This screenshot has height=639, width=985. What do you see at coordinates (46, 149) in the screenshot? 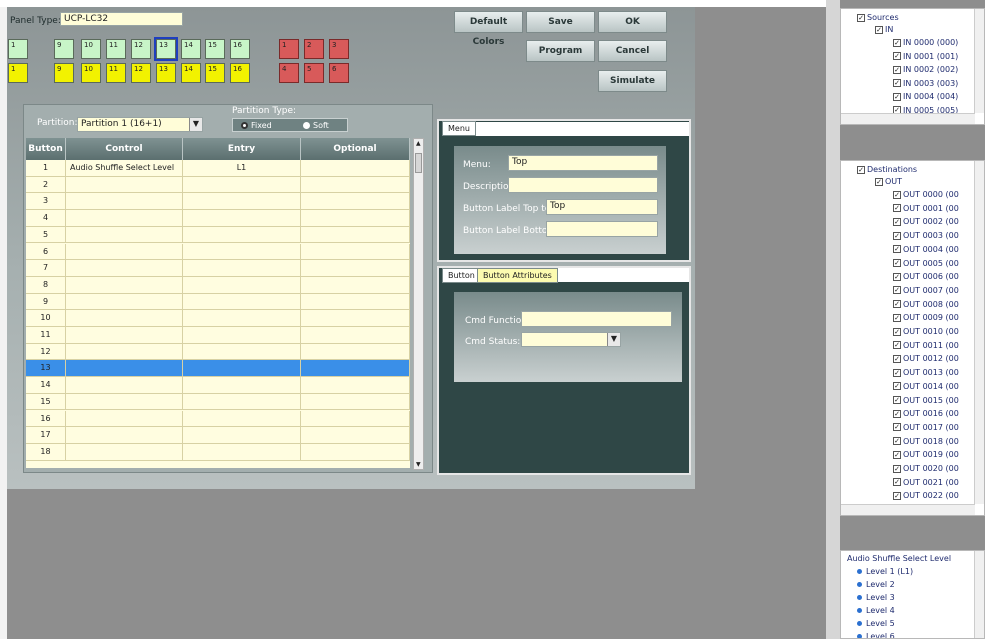
I see `grid-header-button: Button` at bounding box center [46, 149].